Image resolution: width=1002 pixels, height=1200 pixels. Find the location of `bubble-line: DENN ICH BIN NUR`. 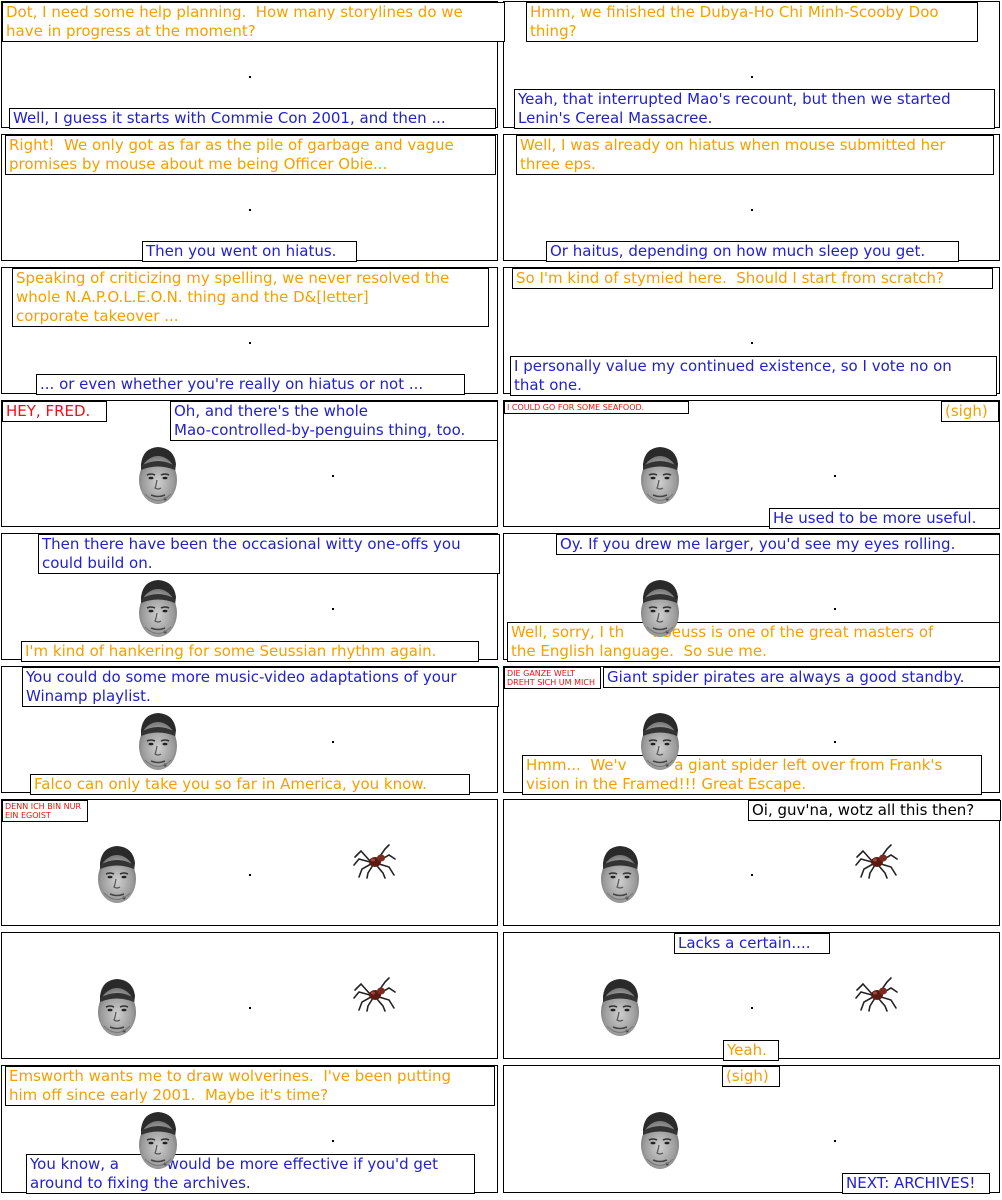

bubble-line: DENN ICH BIN NUR is located at coordinates (43, 806).